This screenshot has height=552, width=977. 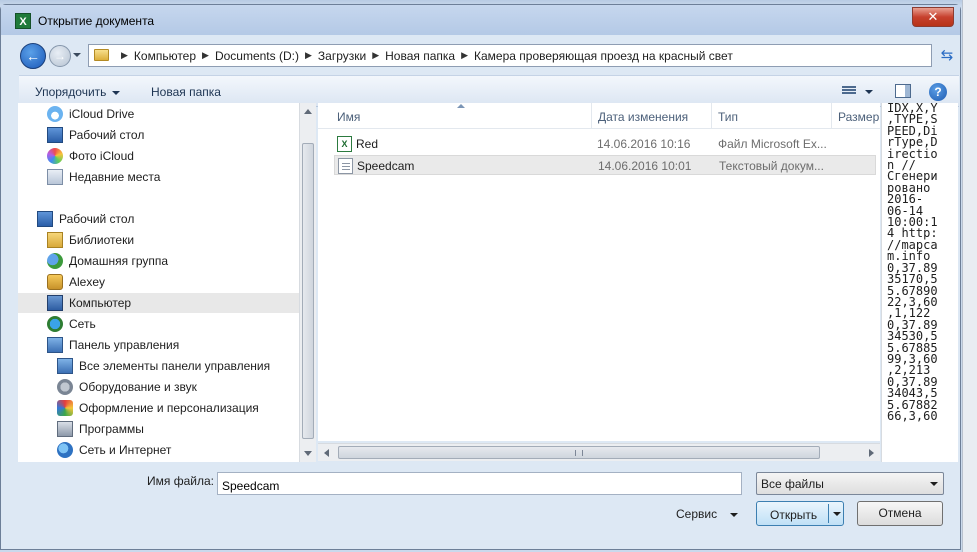 I want to click on column-header: Имя Дата изменения Тип Размер, so click(x=599, y=116).